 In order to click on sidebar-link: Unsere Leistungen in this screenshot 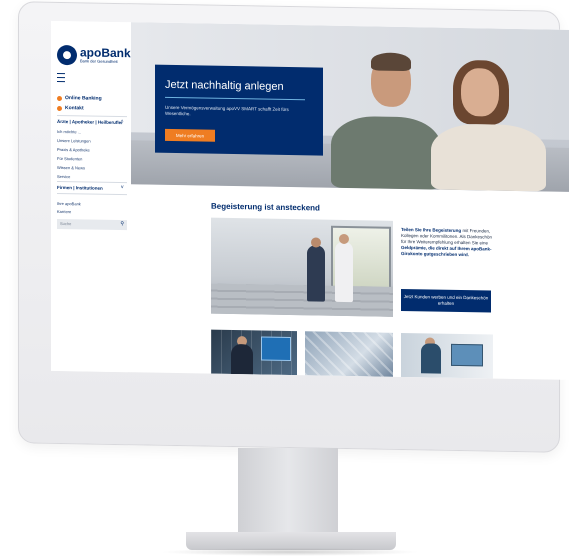, I will do `click(74, 141)`.